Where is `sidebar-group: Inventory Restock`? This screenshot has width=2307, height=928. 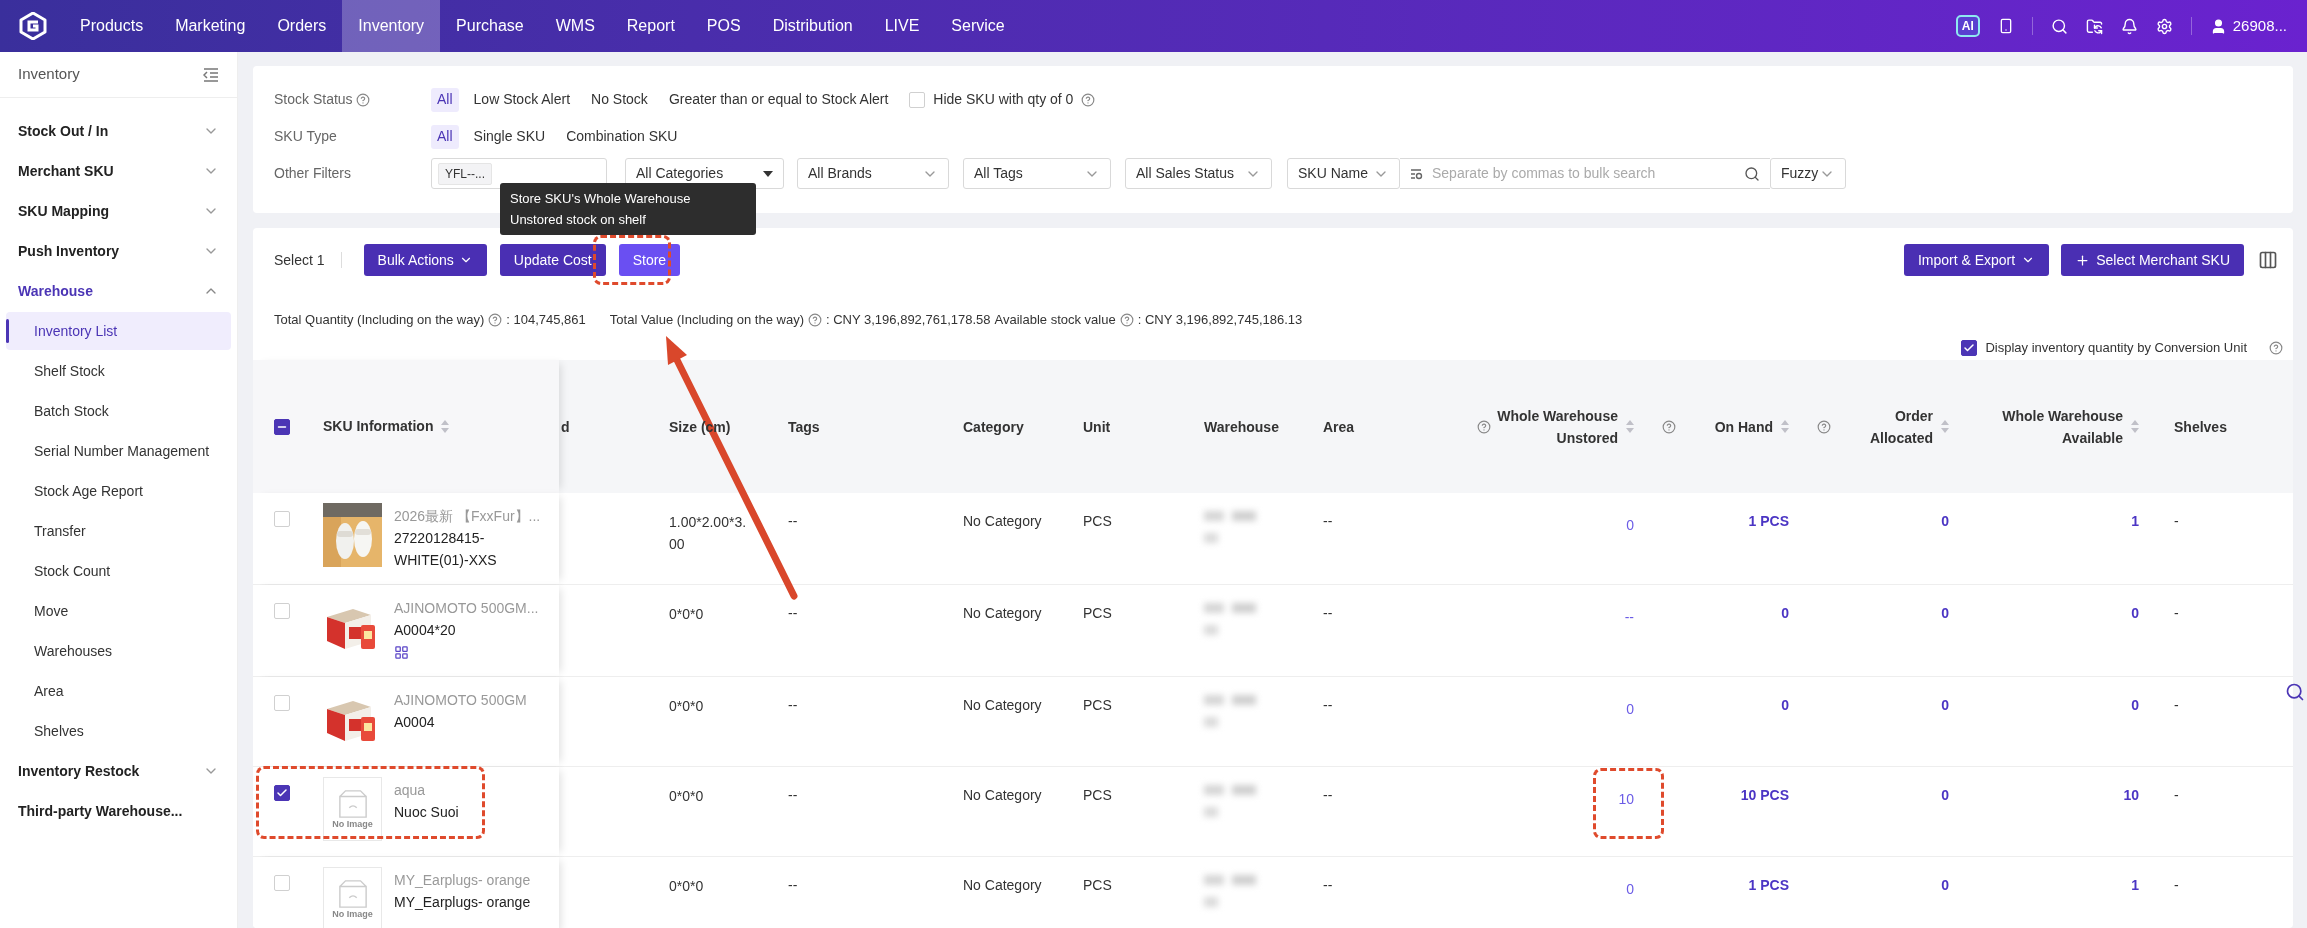 sidebar-group: Inventory Restock is located at coordinates (118, 771).